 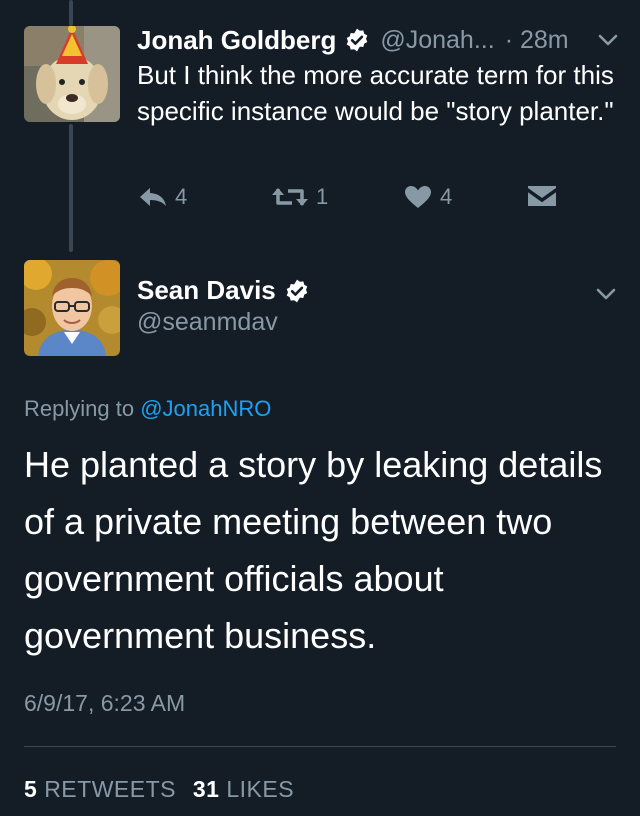 What do you see at coordinates (378, 40) in the screenshot?
I see `parent-tweet-header: Jonah Goldberg @Jonah... · 28m` at bounding box center [378, 40].